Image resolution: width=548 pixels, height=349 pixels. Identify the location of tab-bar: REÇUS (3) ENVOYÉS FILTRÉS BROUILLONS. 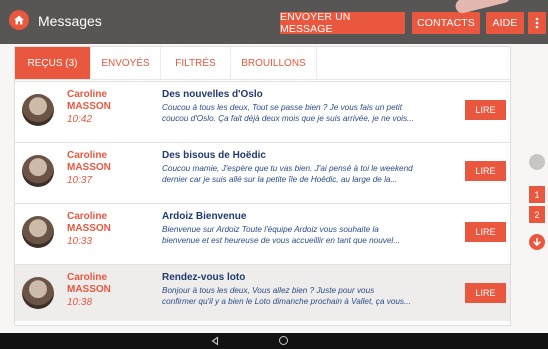
(262, 63).